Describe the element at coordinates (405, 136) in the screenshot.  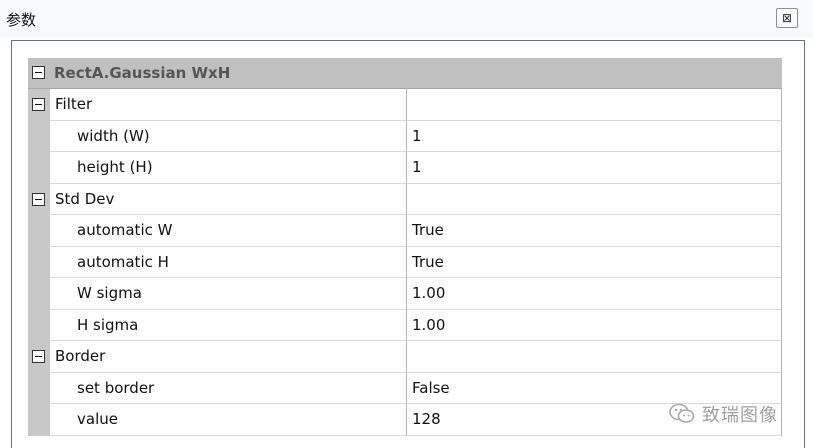
I see `property-row-width: width (W) 1` at that location.